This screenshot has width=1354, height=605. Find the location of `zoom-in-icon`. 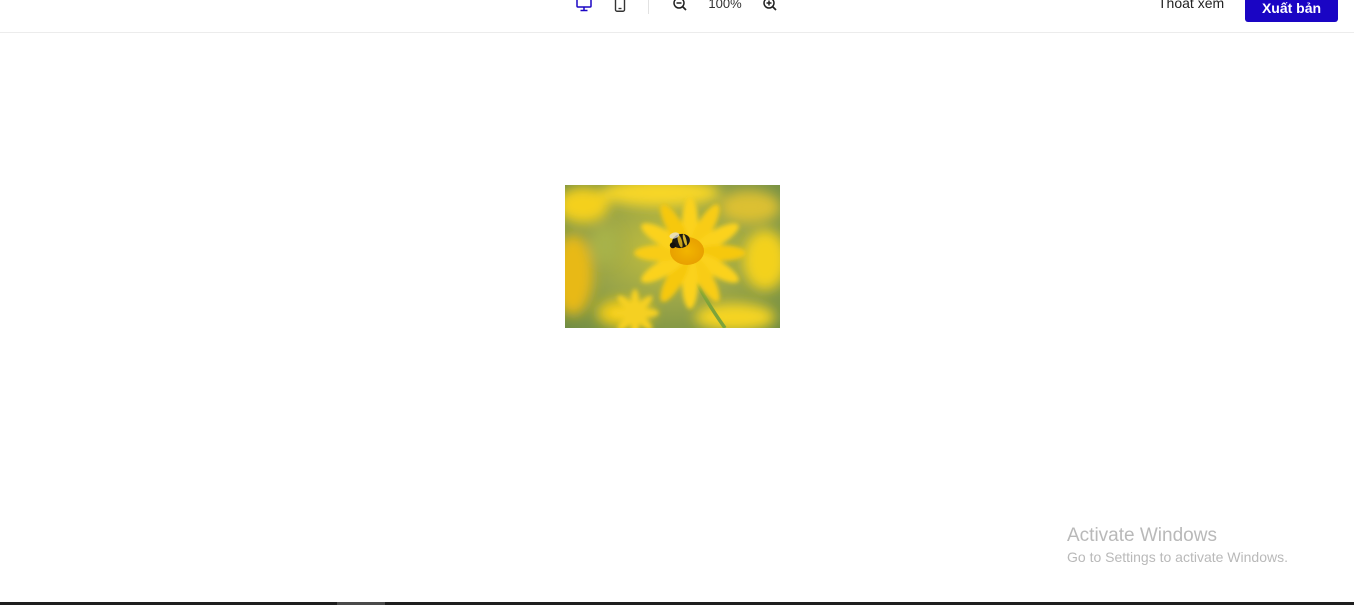

zoom-in-icon is located at coordinates (770, 8).